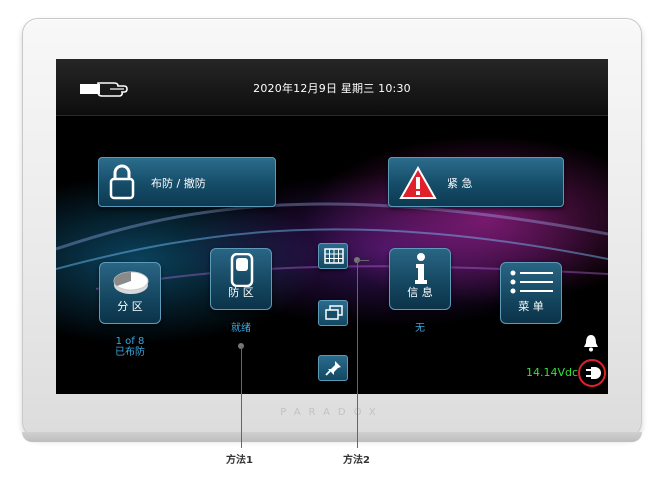 The height and width of the screenshot is (480, 664). I want to click on partition-status: 1 of 8 已布防, so click(130, 347).